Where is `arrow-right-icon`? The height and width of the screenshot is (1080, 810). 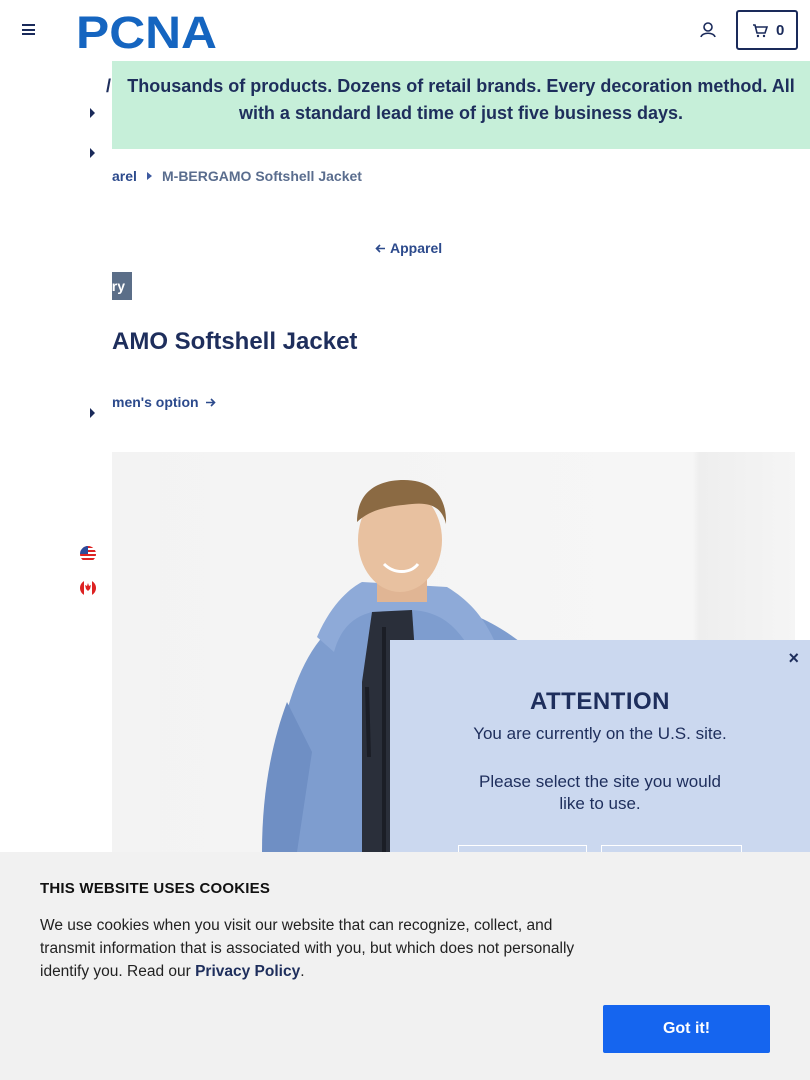
arrow-right-icon is located at coordinates (211, 402).